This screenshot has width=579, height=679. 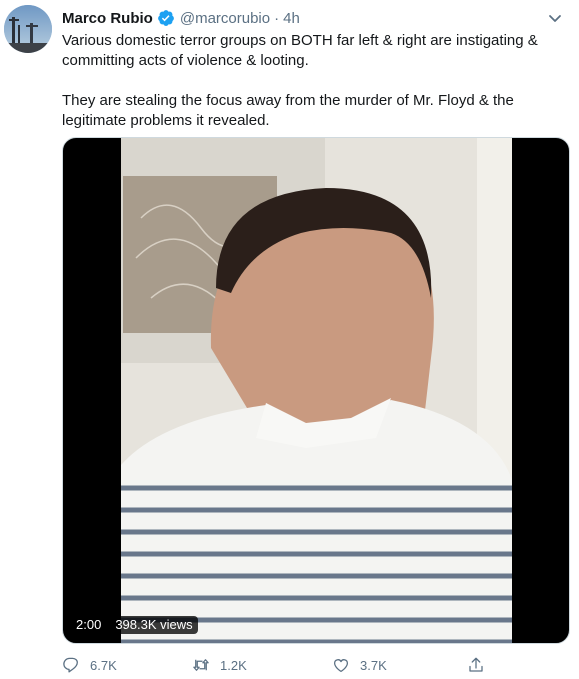 I want to click on avatar-image, so click(x=28, y=29).